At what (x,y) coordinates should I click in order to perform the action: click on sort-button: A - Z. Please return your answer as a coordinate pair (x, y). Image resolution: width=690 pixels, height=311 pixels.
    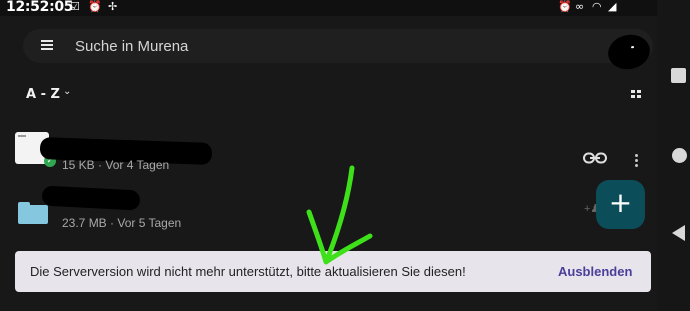
    Looking at the image, I should click on (43, 94).